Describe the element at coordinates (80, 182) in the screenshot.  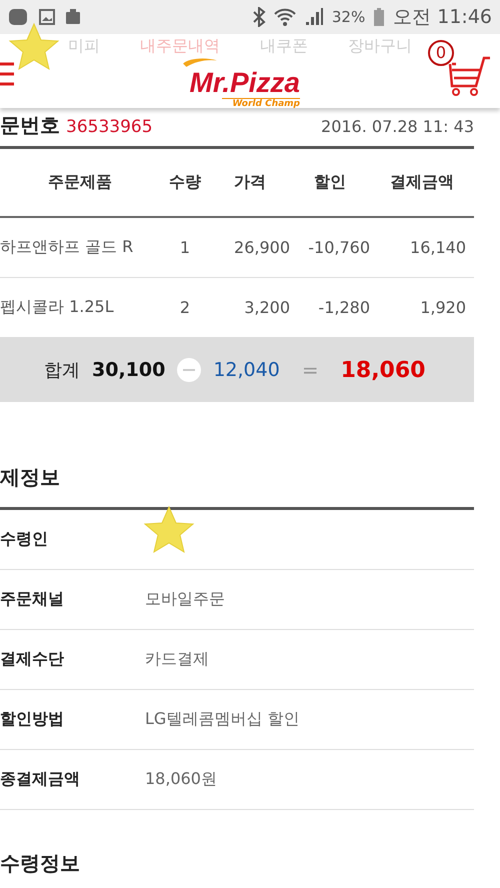
I see `column-header: 주문제품` at that location.